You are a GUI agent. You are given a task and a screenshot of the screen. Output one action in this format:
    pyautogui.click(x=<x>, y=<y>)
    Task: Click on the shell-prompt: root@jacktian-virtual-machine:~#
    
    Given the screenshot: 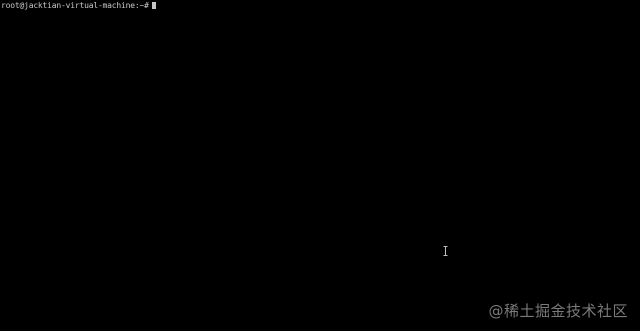 What is the action you would take?
    pyautogui.click(x=75, y=5)
    